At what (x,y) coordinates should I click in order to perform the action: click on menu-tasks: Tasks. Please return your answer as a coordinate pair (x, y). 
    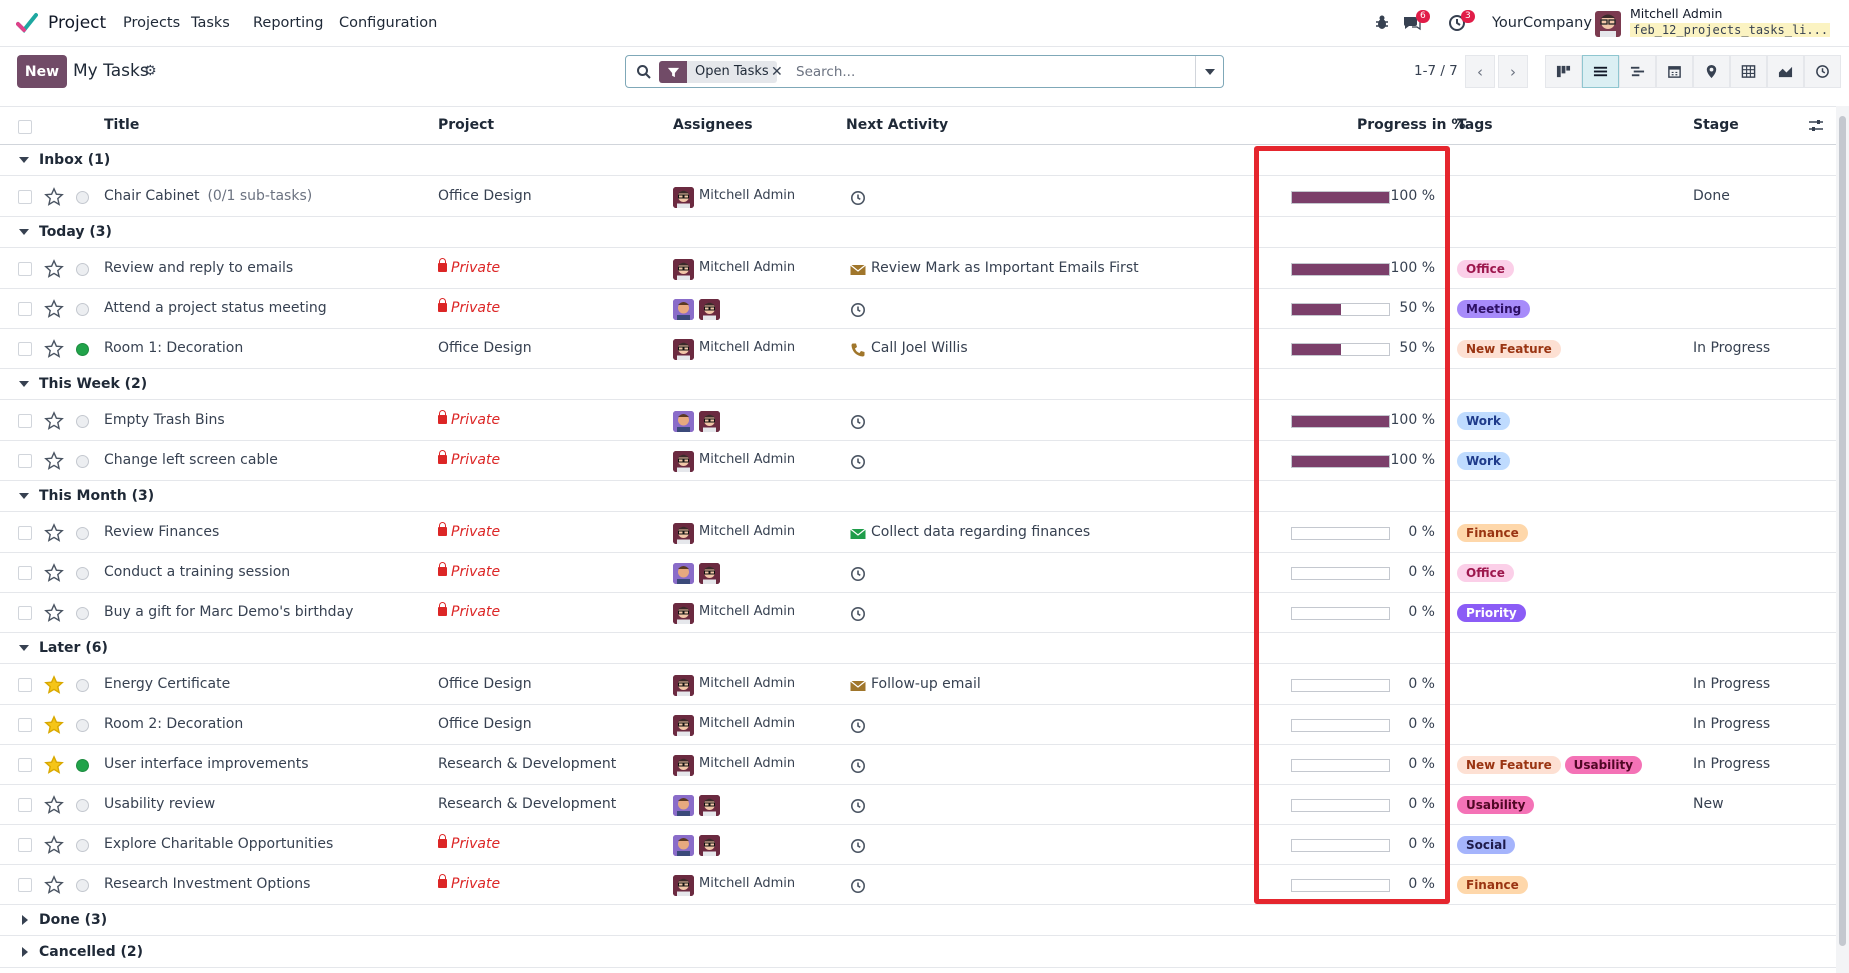
    Looking at the image, I should click on (210, 23).